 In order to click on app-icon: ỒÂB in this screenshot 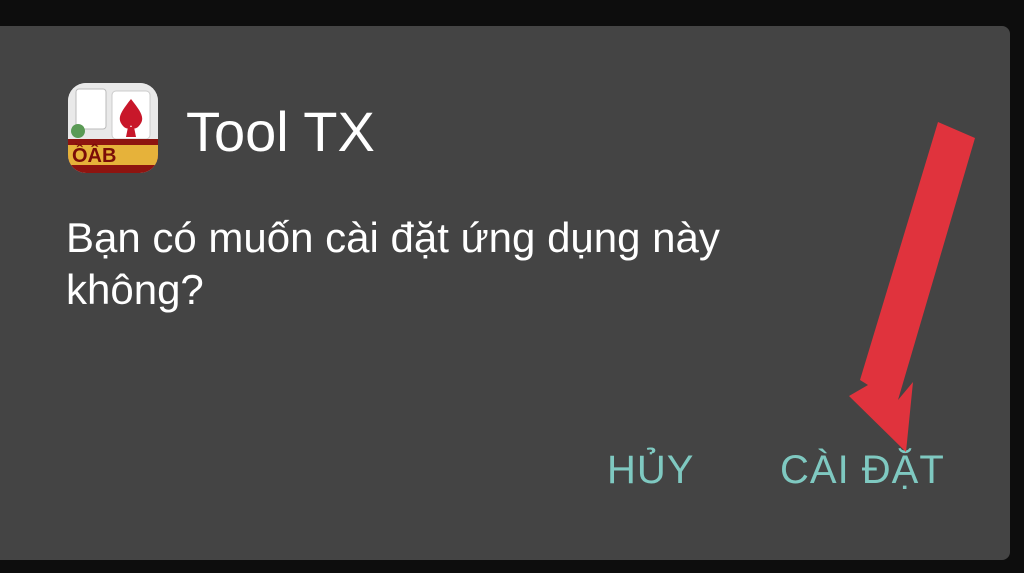, I will do `click(113, 128)`.